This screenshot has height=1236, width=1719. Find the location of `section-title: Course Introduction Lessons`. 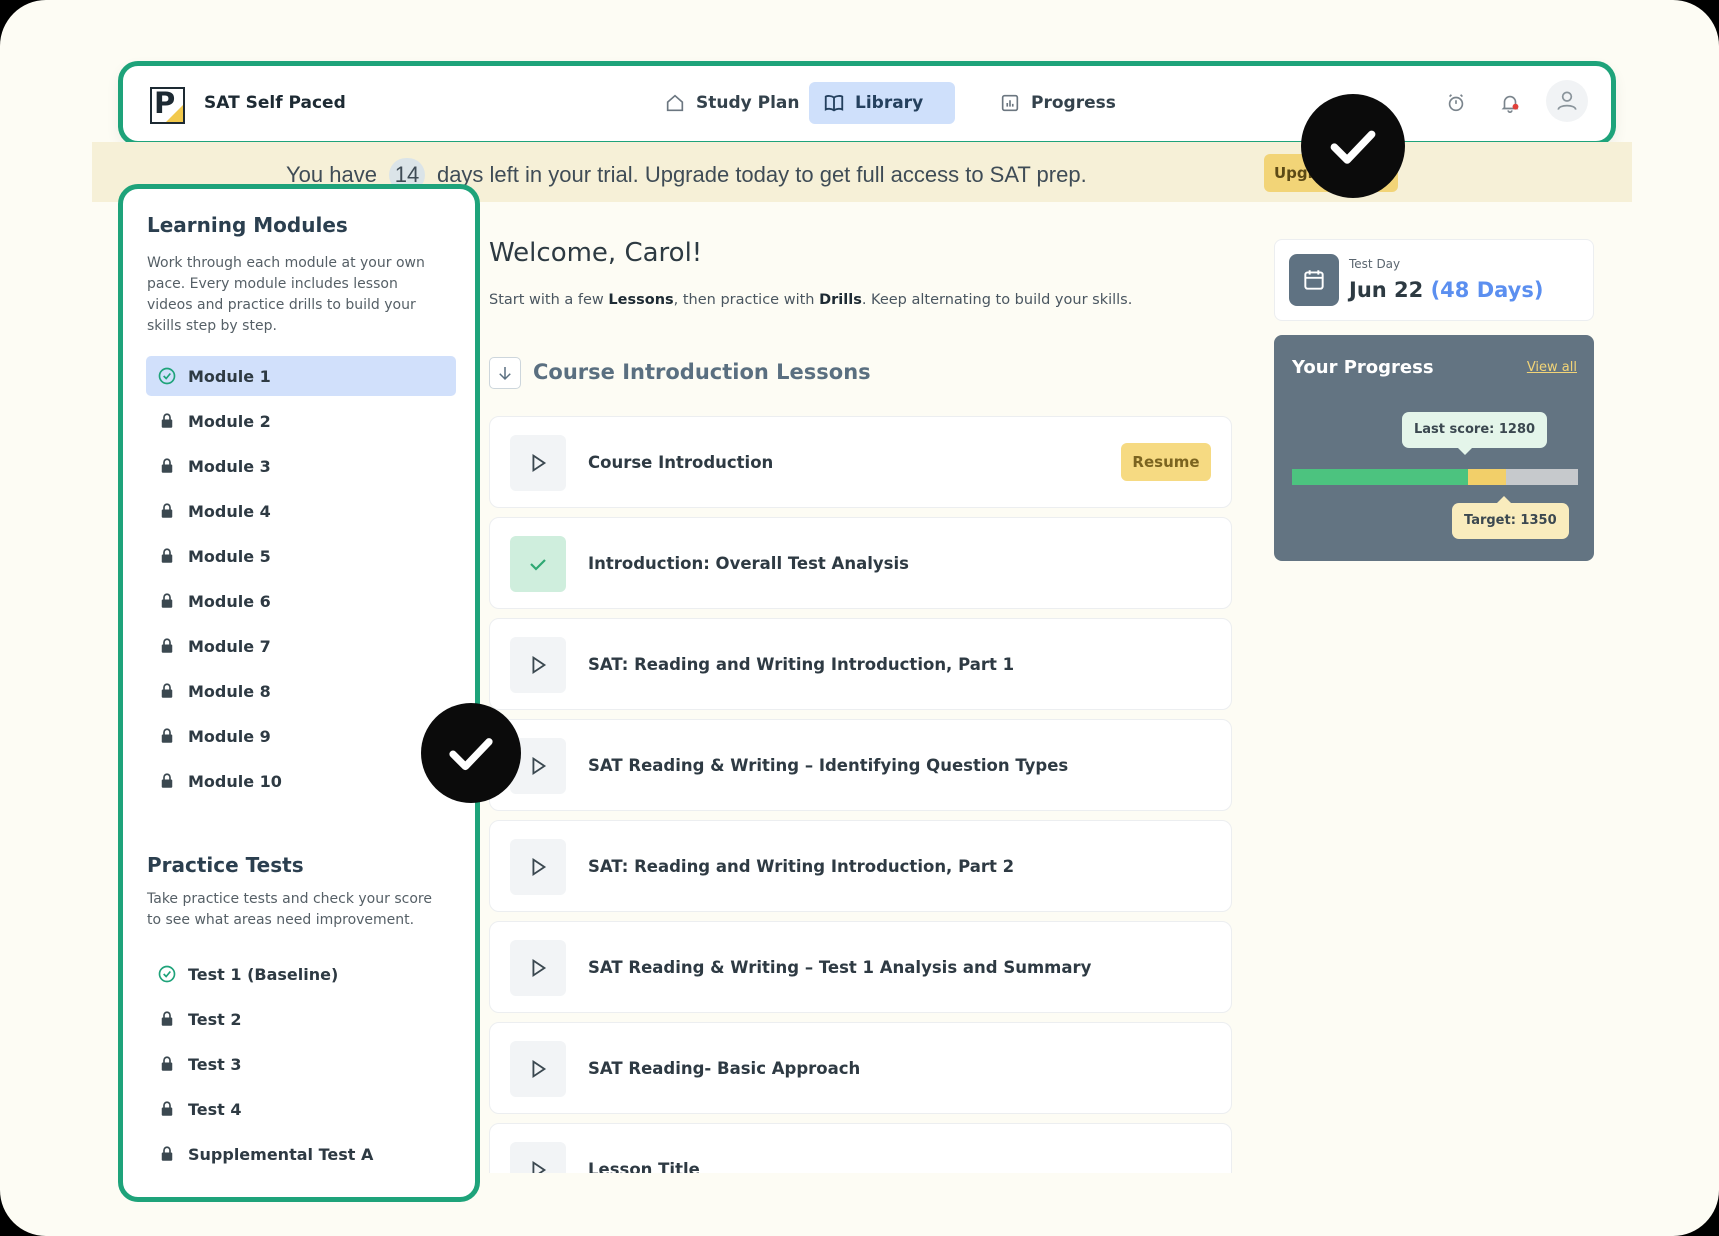

section-title: Course Introduction Lessons is located at coordinates (702, 372).